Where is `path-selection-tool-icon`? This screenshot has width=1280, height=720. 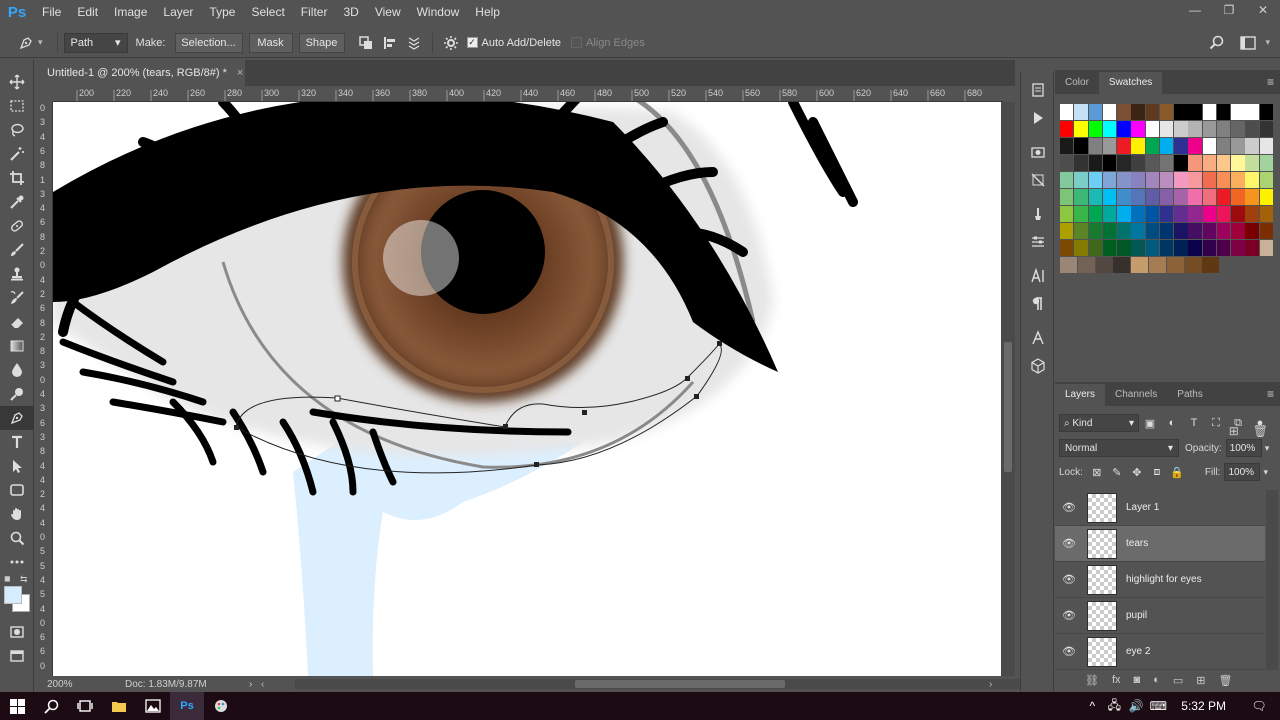
path-selection-tool-icon is located at coordinates (17, 466).